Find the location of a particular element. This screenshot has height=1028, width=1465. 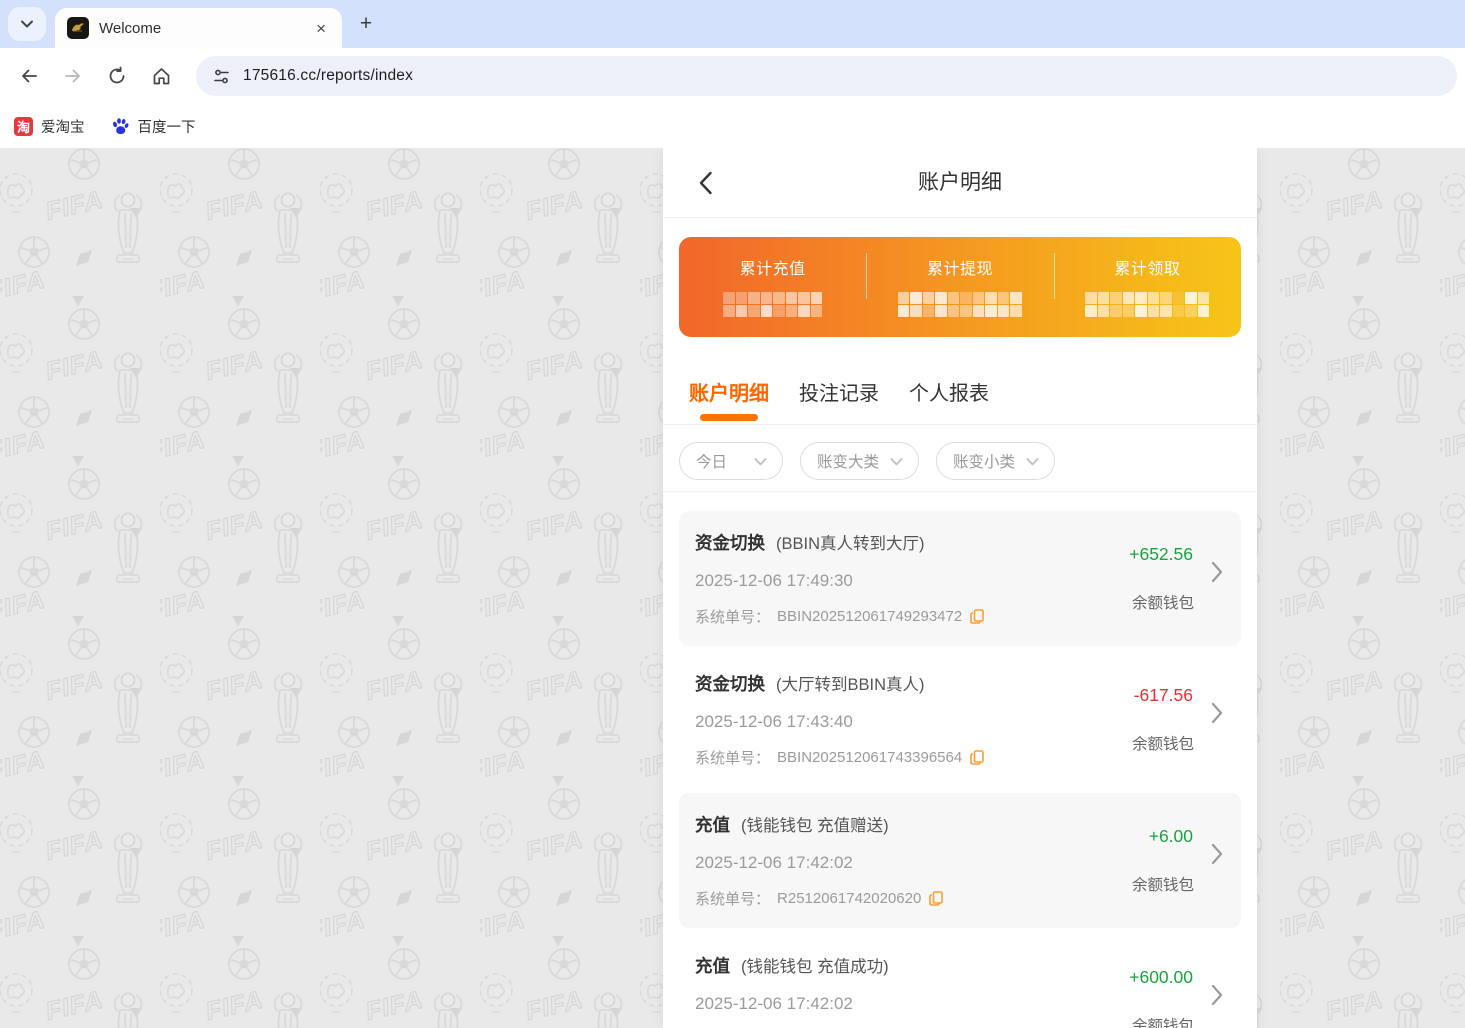

back-button is located at coordinates (29, 76).